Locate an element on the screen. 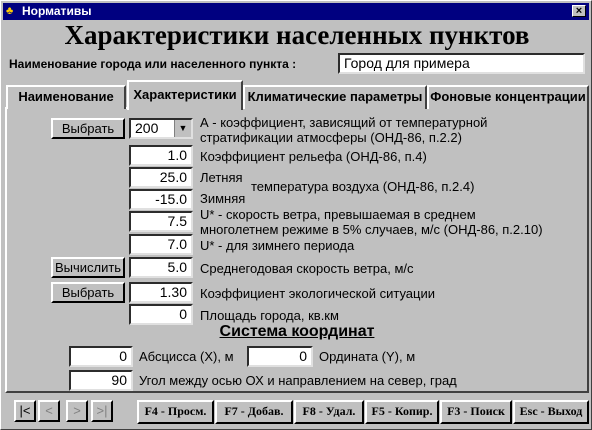 The image size is (592, 430). avg-wind-label: Среднегодовая скорость ветра, м/с is located at coordinates (307, 268).